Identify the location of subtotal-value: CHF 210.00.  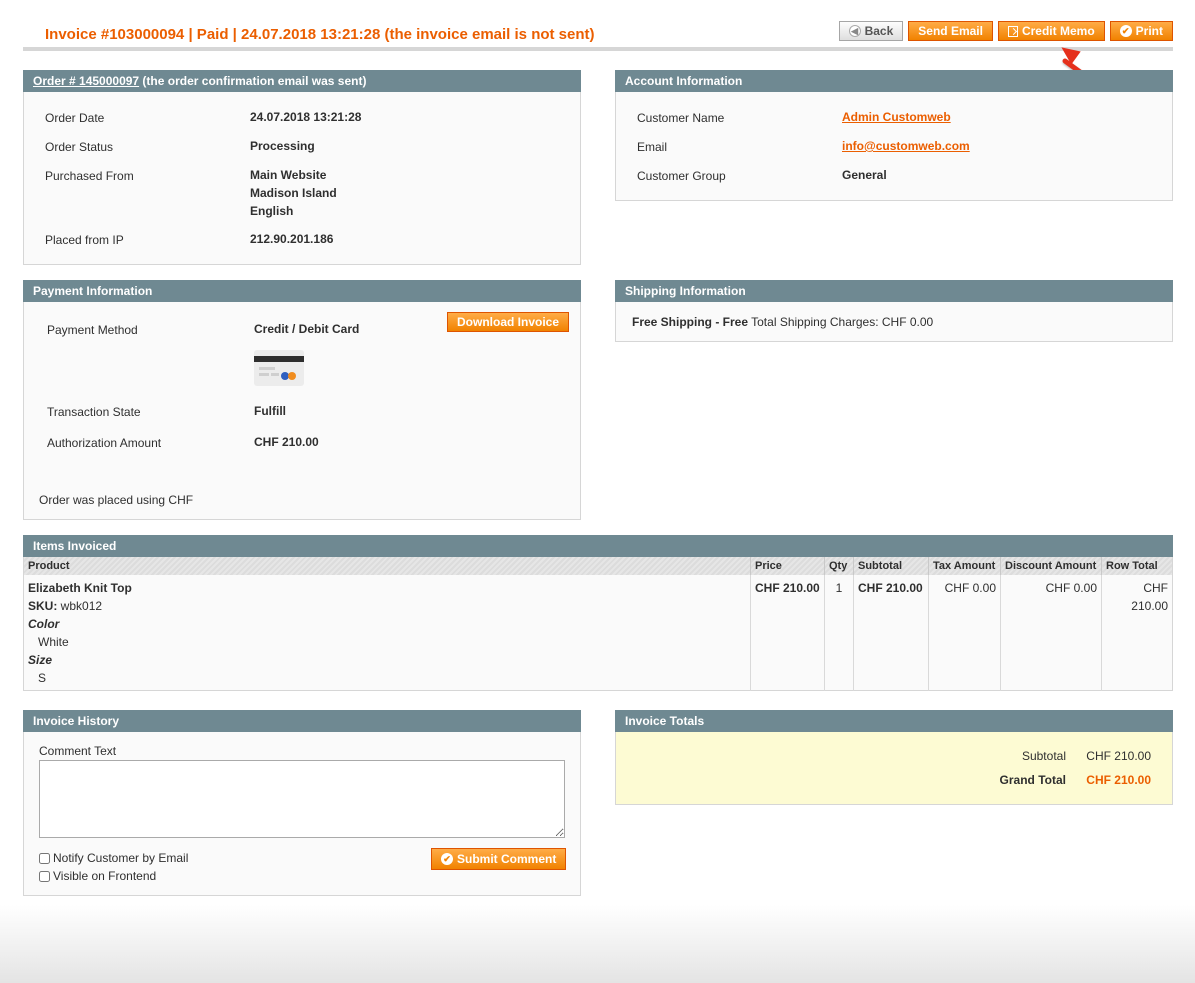
(890, 588).